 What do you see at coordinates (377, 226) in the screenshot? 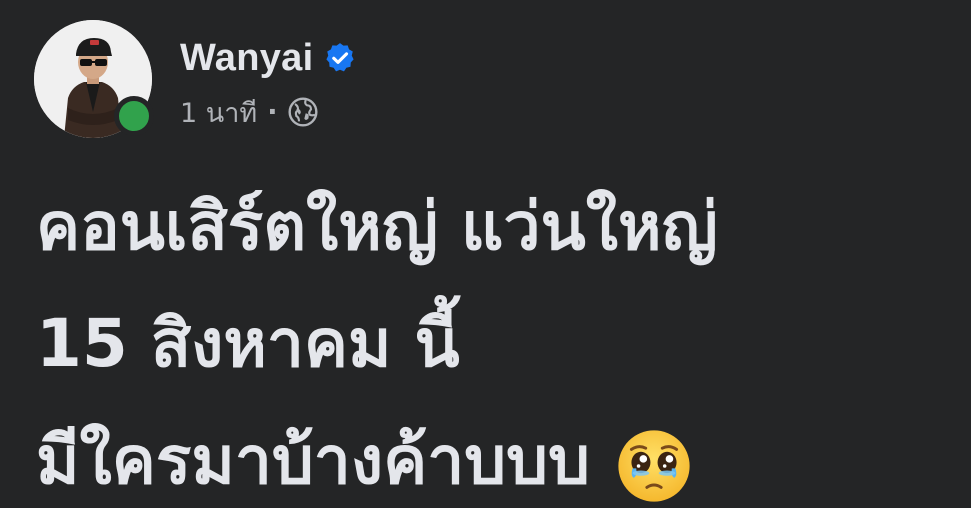
I see `post-text-line-1: คอนเสิร์ตใหญ่ แว่นใหญ่` at bounding box center [377, 226].